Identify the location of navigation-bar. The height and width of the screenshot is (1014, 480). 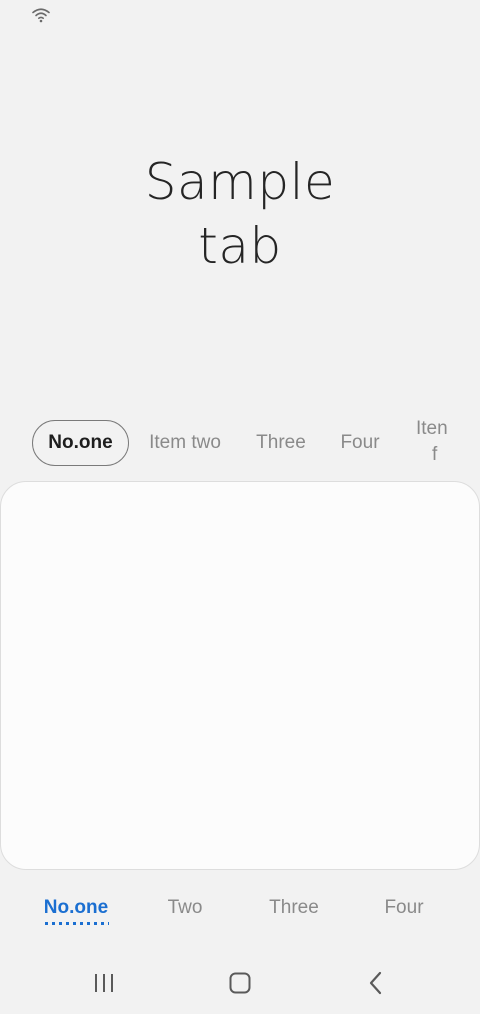
(240, 983).